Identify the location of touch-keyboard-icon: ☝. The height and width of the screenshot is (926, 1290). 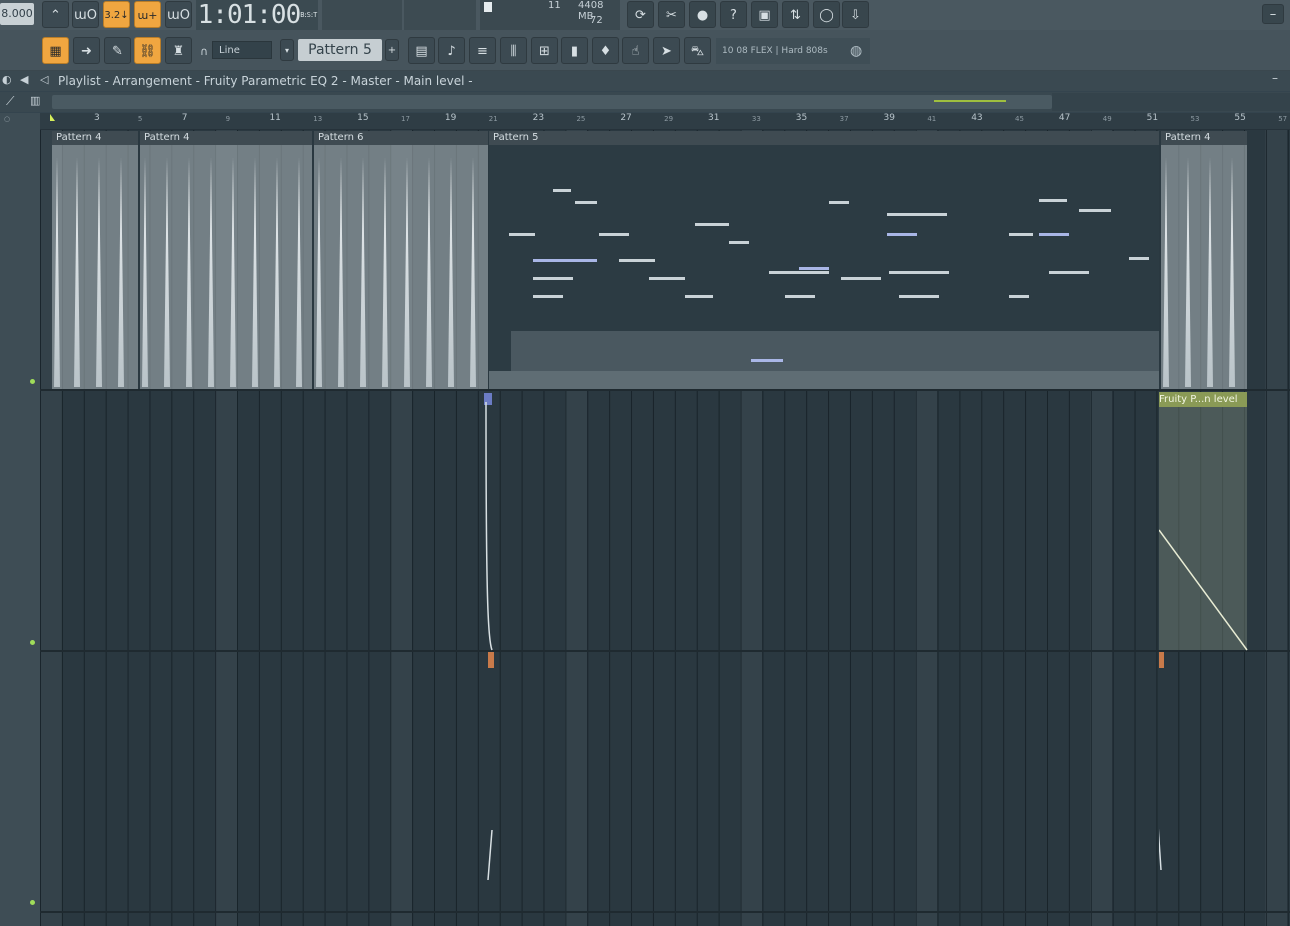
(635, 50).